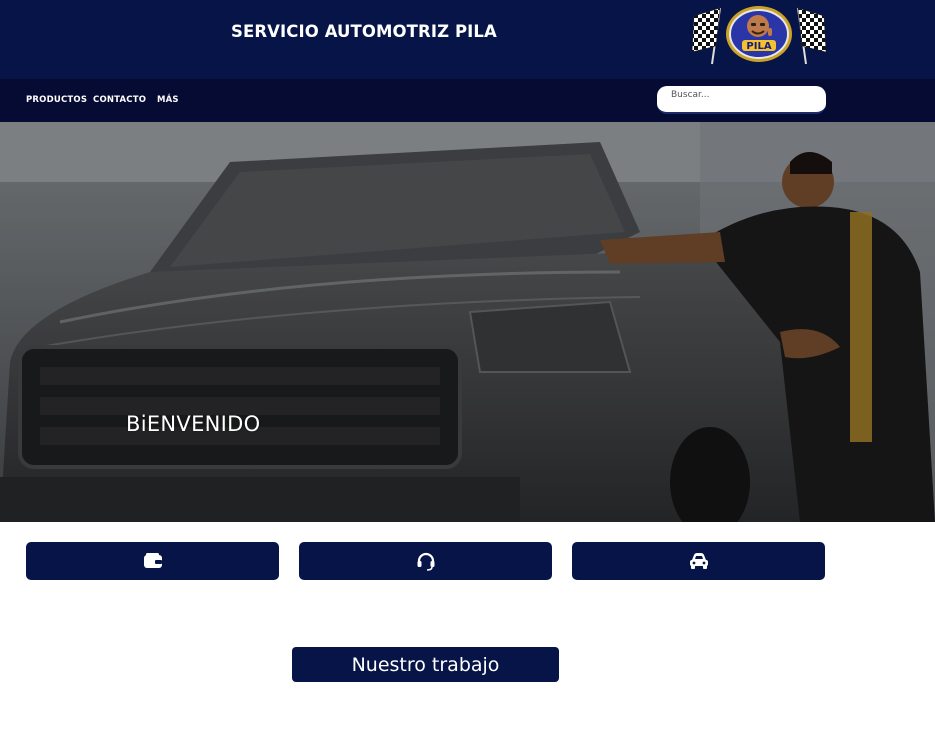 Image resolution: width=935 pixels, height=744 pixels. Describe the element at coordinates (193, 424) in the screenshot. I see `hero-title: BiENVENIDO` at that location.